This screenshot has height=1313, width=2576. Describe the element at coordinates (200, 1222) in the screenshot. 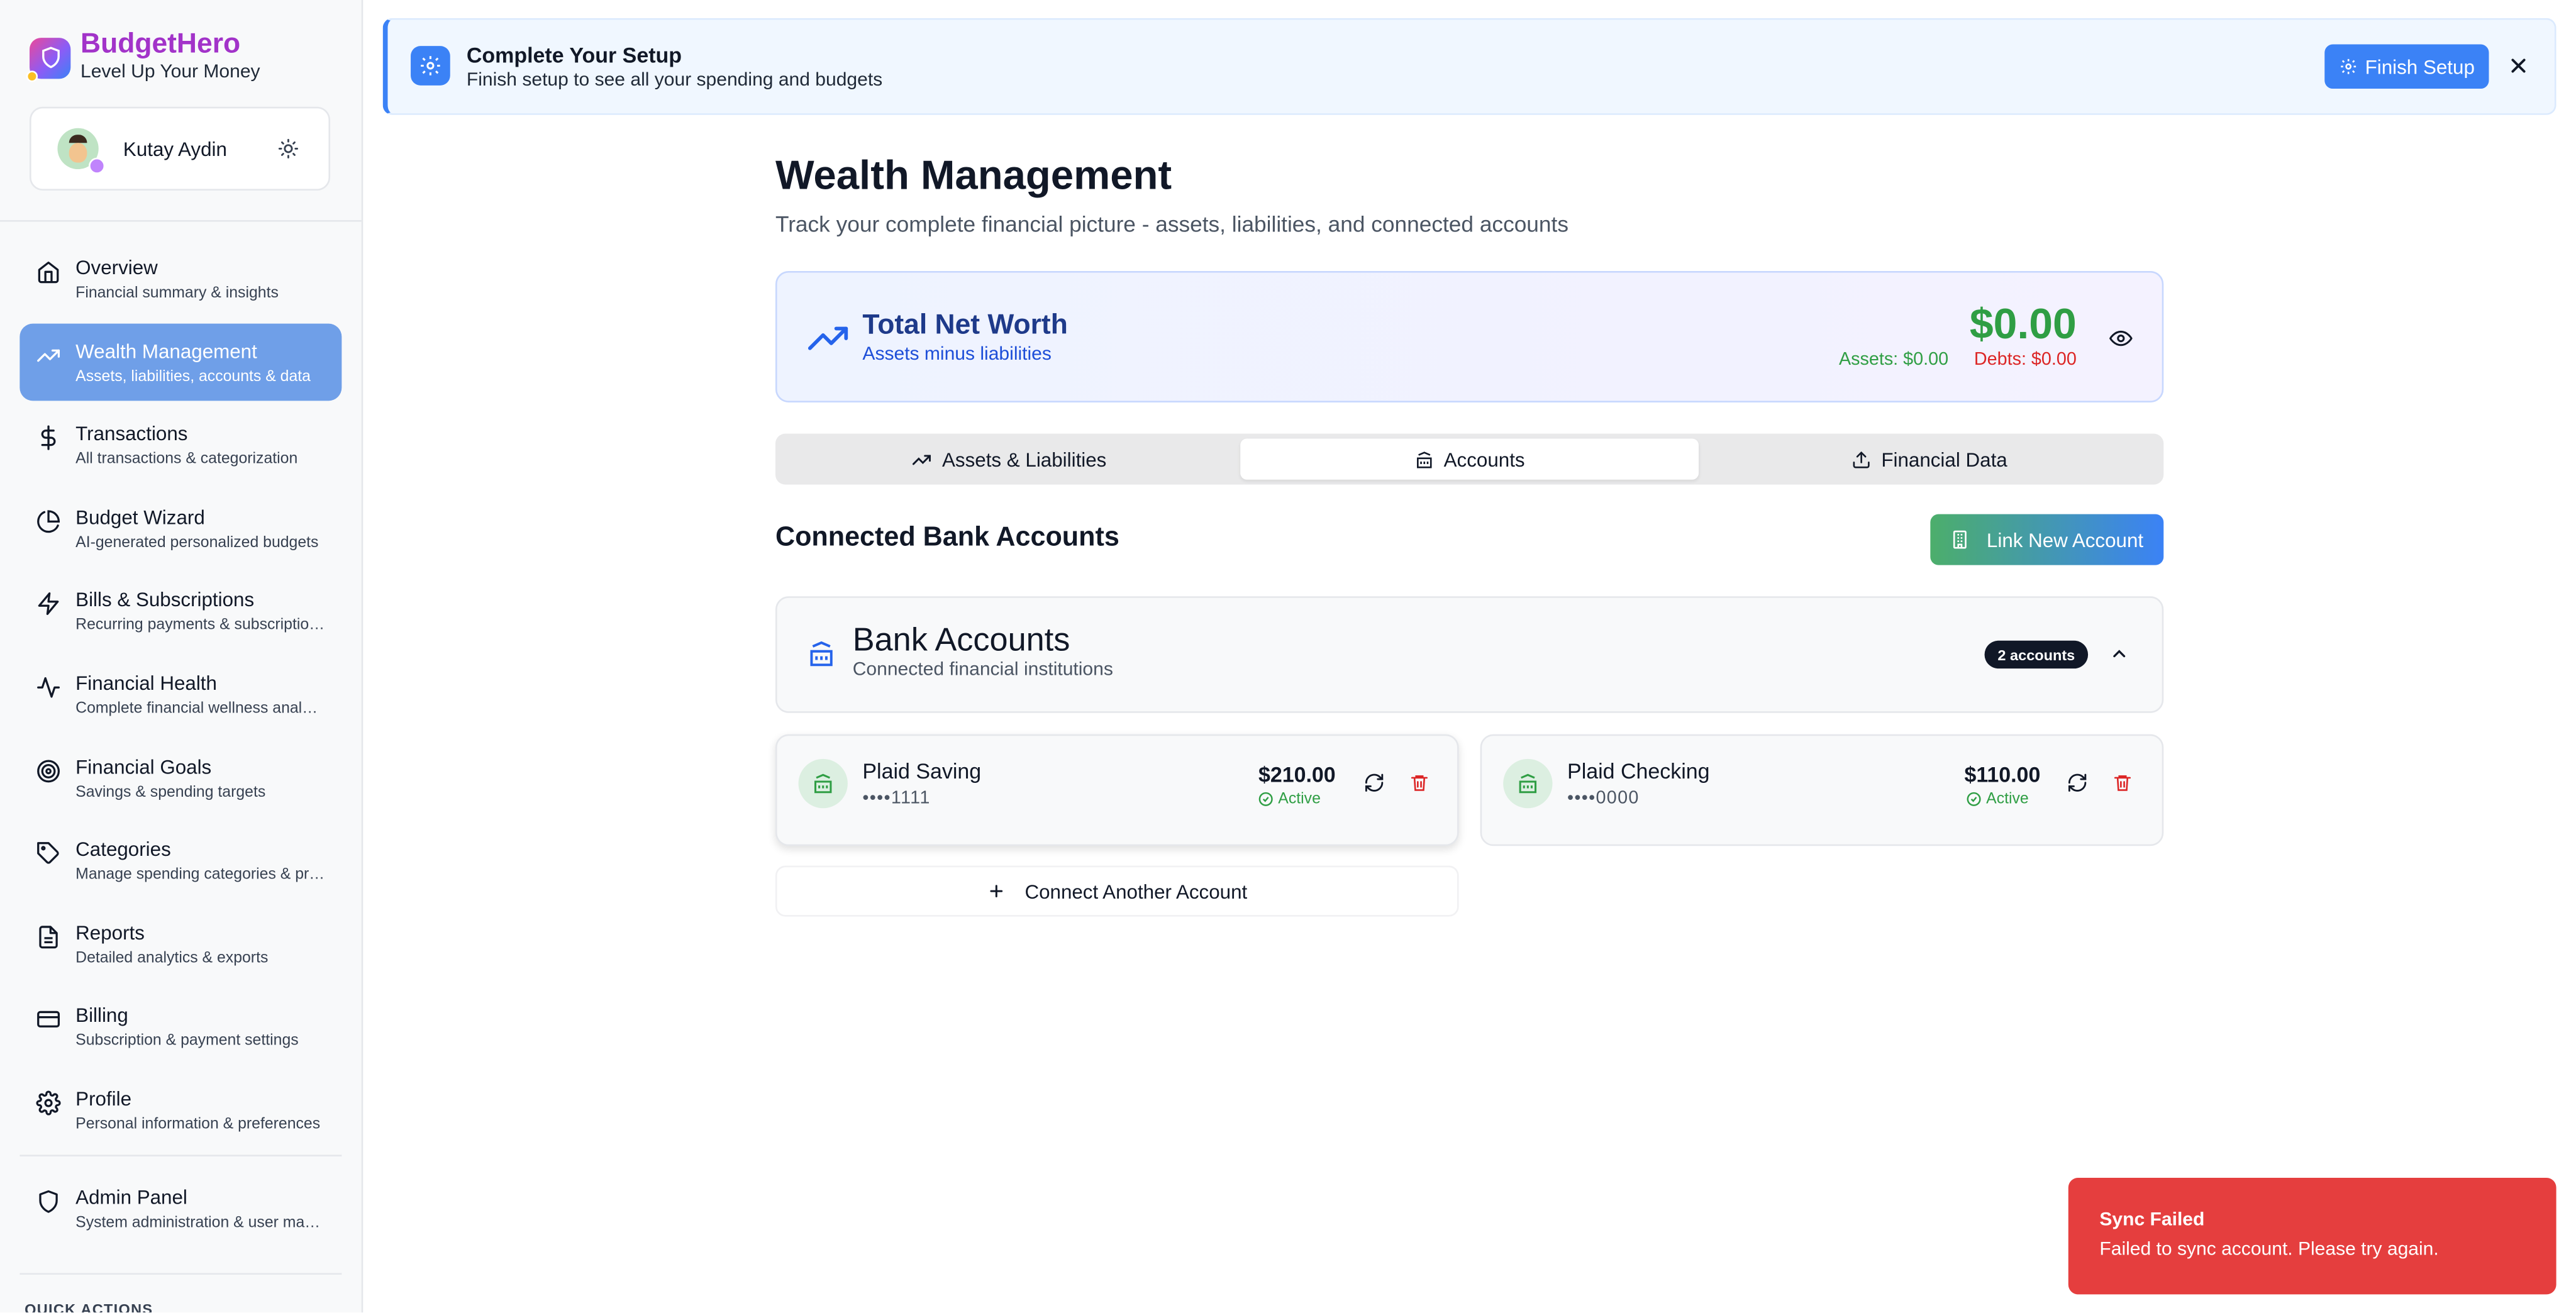

I see `sidebar-item-desc: System administration & user management` at that location.